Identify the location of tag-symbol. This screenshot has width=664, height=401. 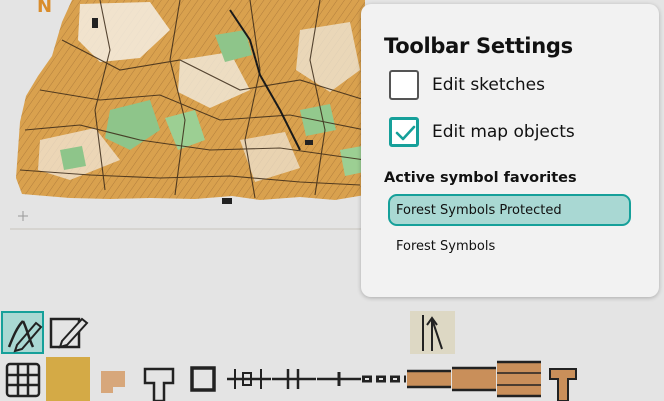
(159, 379).